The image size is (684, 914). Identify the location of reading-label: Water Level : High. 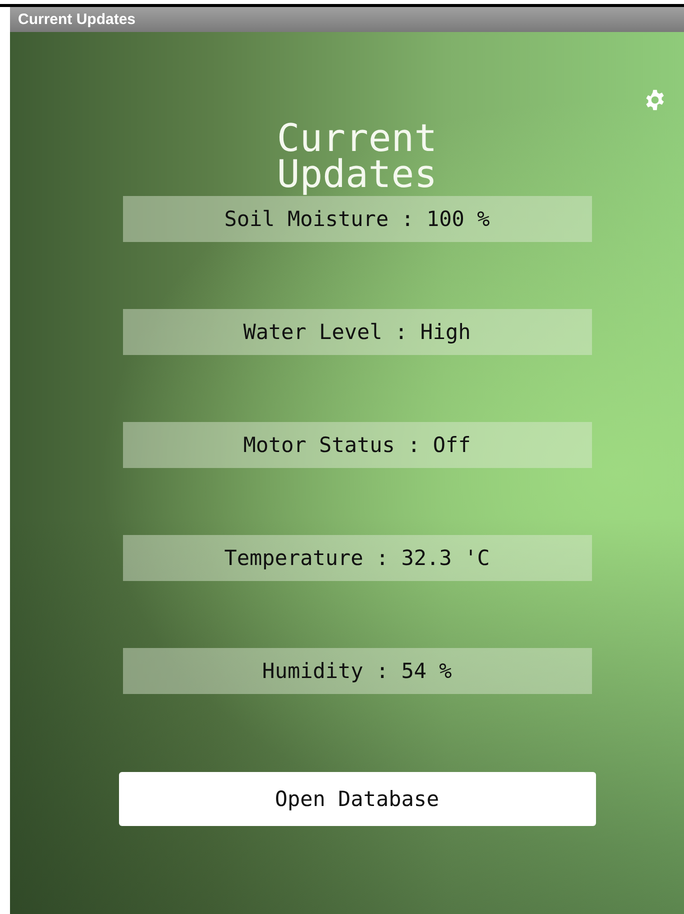
(357, 332).